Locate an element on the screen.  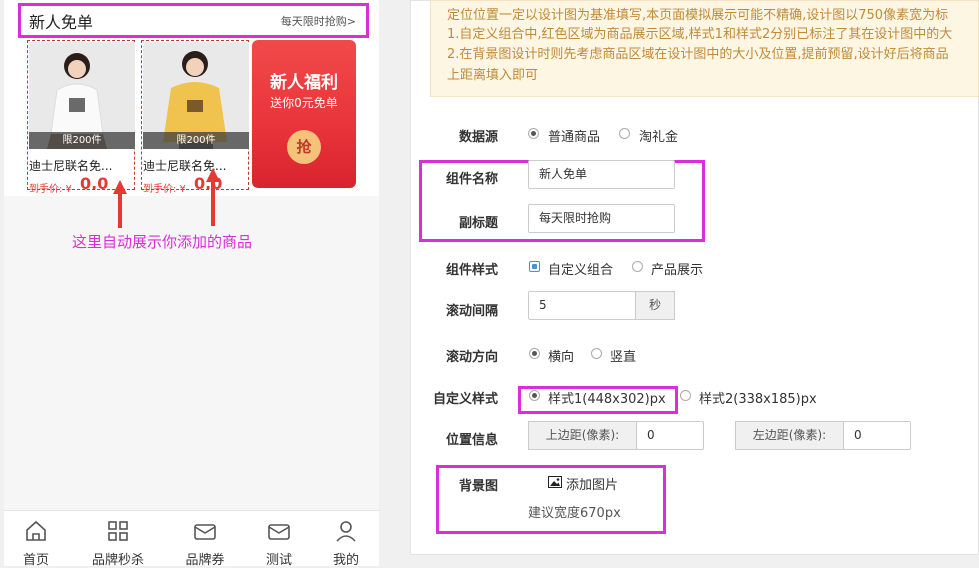
tab-brand-coupon: 品牌券 is located at coordinates (205, 539).